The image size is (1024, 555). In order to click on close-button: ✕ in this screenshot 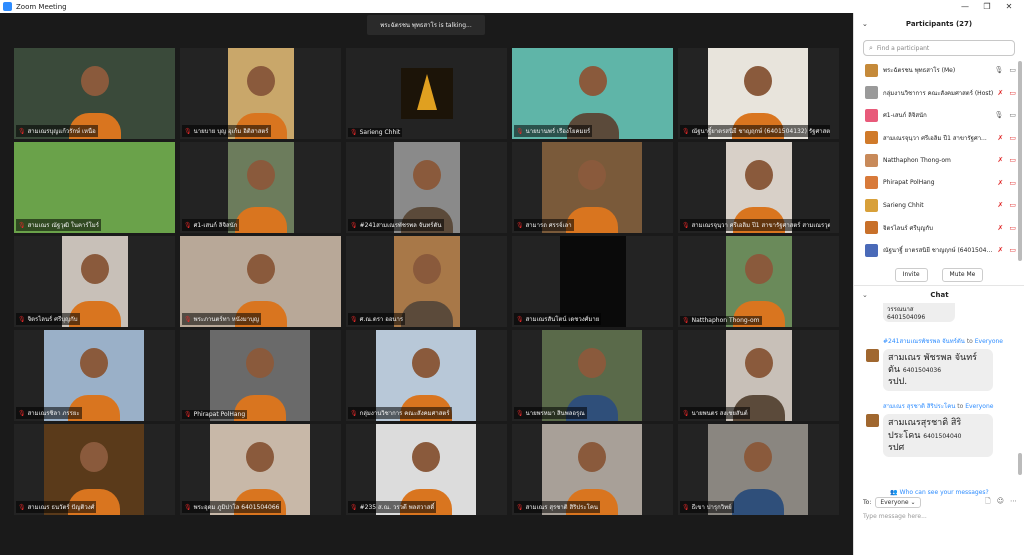, I will do `click(1009, 6)`.